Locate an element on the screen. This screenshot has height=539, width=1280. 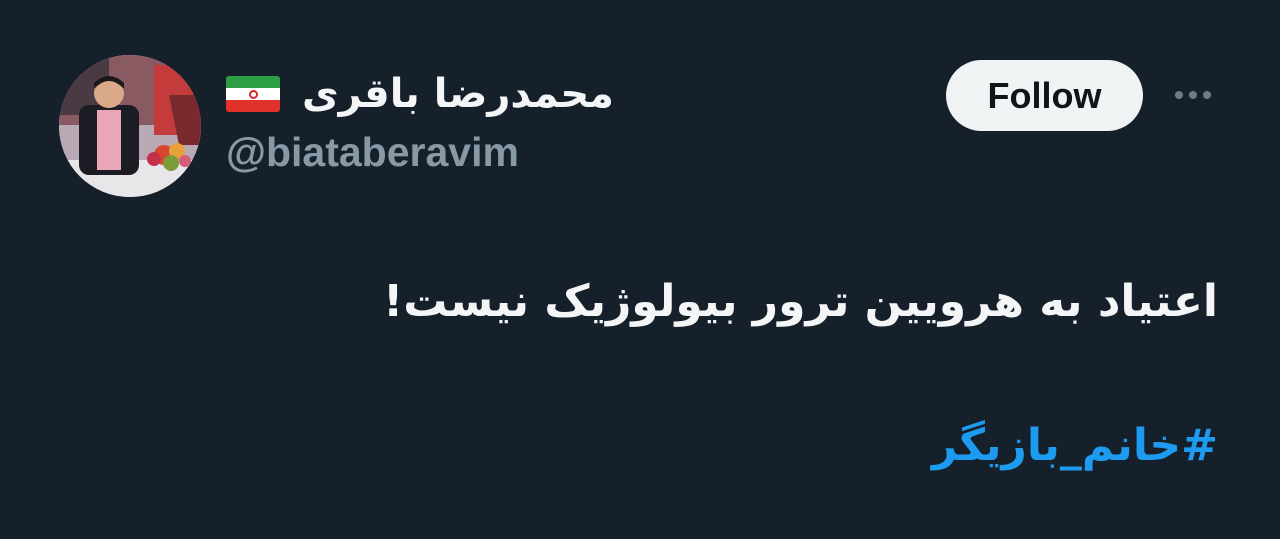
hashtag-link: #خانم_بازیگر is located at coordinates (1075, 446).